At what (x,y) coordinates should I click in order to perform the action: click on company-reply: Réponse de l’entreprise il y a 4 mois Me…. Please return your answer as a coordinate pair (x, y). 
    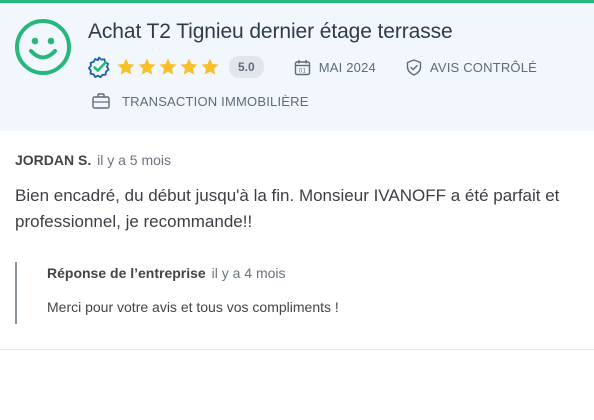
    Looking at the image, I should click on (295, 293).